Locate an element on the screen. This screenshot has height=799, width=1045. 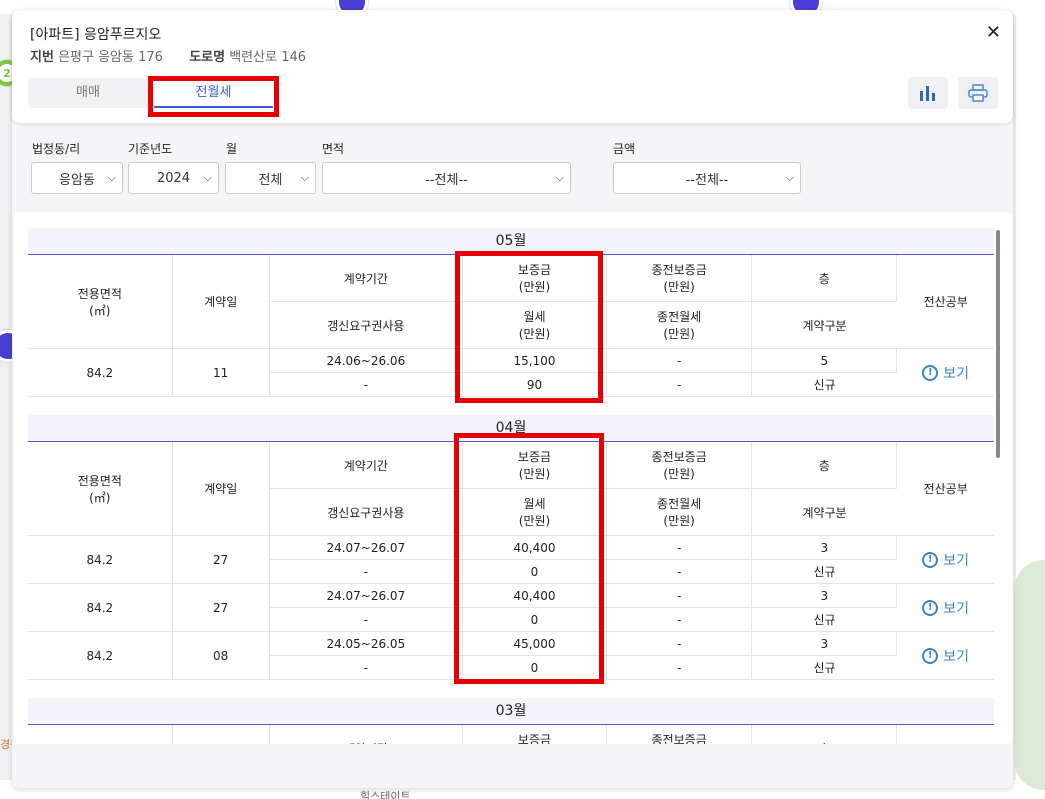
amount-filter-label: 금액 is located at coordinates (624, 149).